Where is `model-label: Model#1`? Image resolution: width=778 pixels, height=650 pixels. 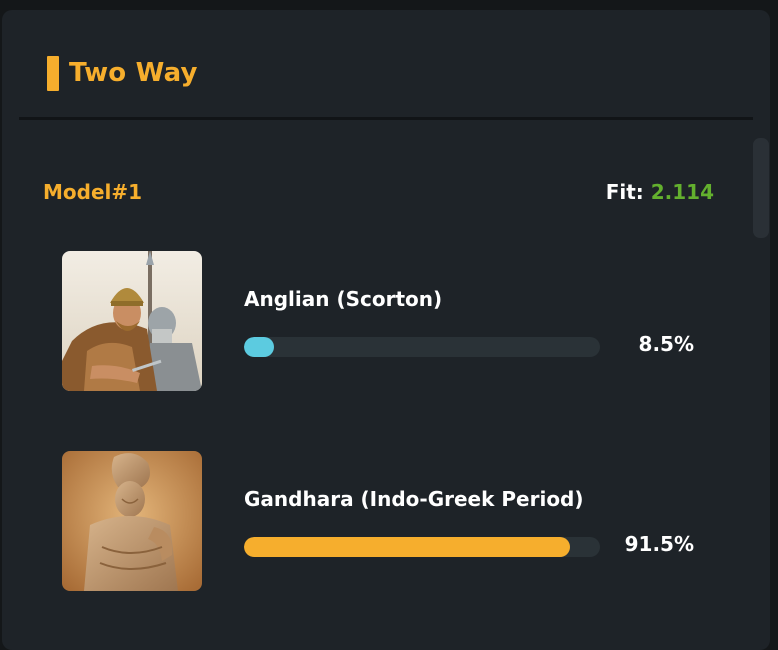
model-label: Model#1 is located at coordinates (93, 192).